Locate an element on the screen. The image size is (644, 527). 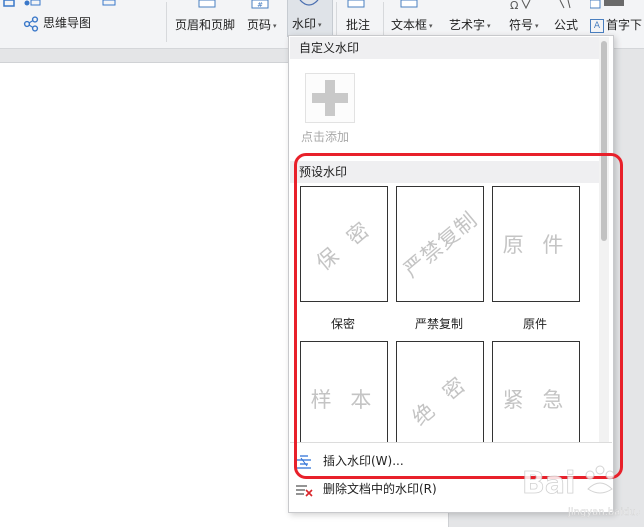
textbox-button: 文本框 ▾ is located at coordinates (412, 24).